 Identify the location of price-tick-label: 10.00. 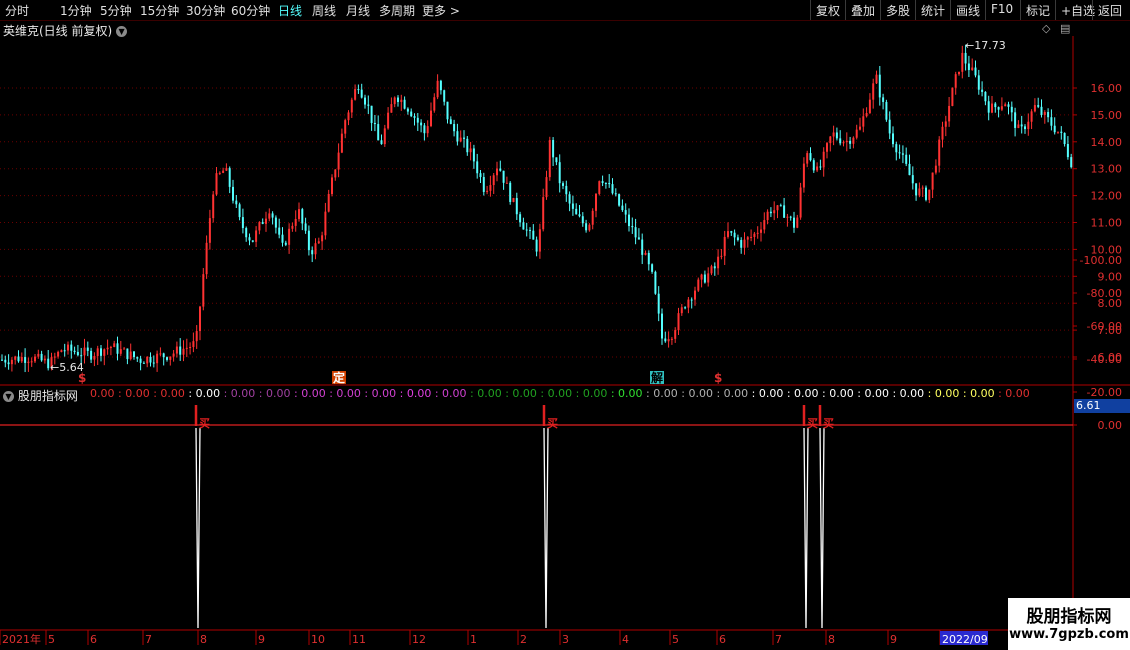
(1107, 249).